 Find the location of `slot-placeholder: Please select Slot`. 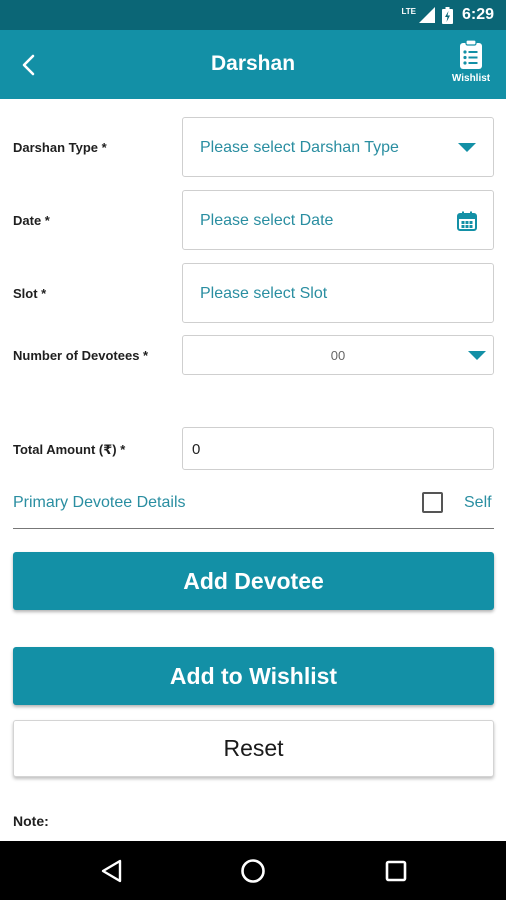

slot-placeholder: Please select Slot is located at coordinates (264, 293).